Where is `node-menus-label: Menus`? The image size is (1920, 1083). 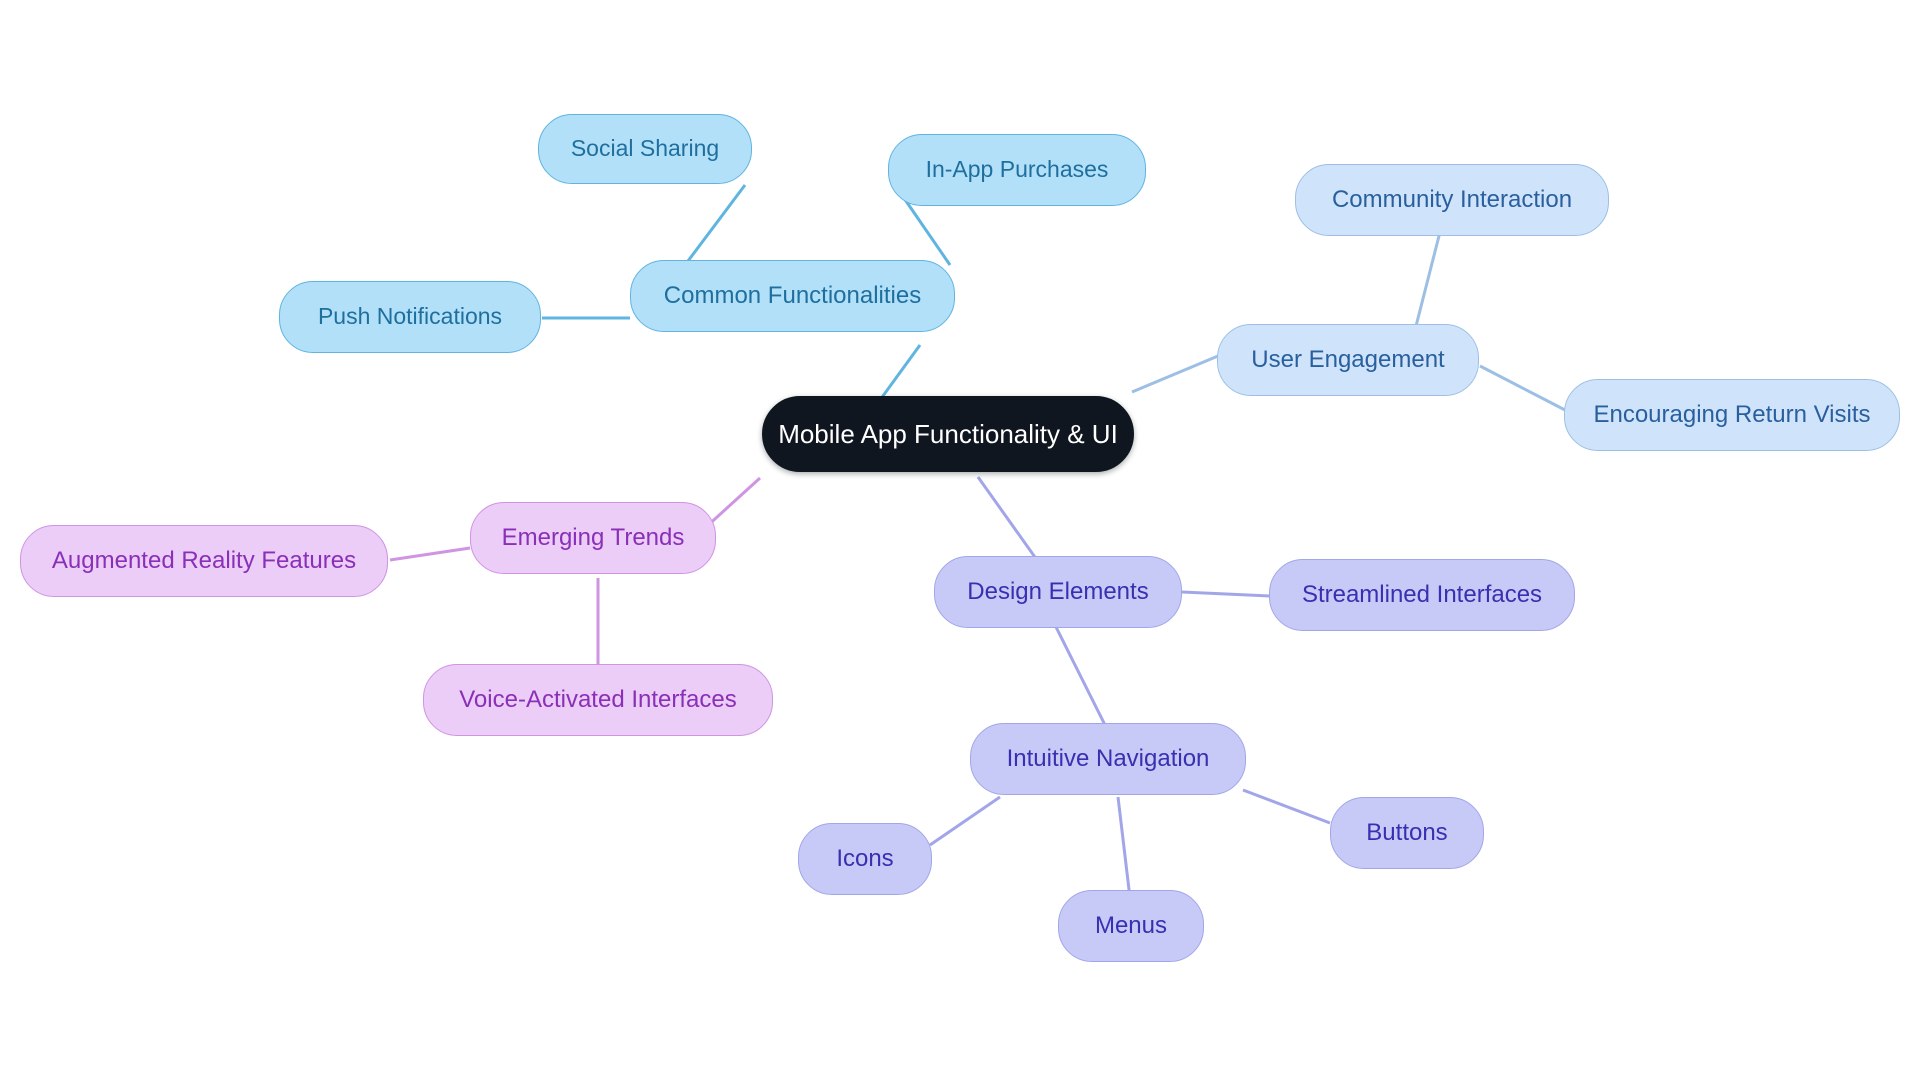
node-menus-label: Menus is located at coordinates (1131, 925).